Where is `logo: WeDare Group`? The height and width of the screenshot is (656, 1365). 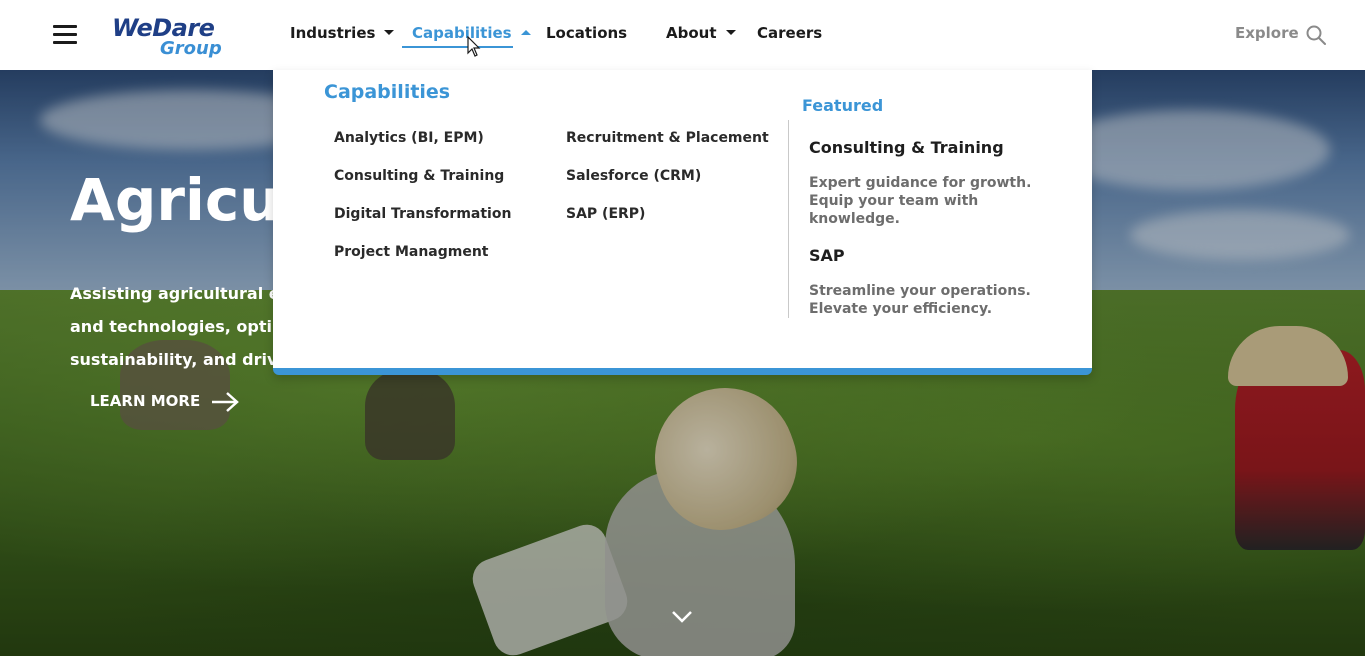
logo: WeDare Group is located at coordinates (172, 37).